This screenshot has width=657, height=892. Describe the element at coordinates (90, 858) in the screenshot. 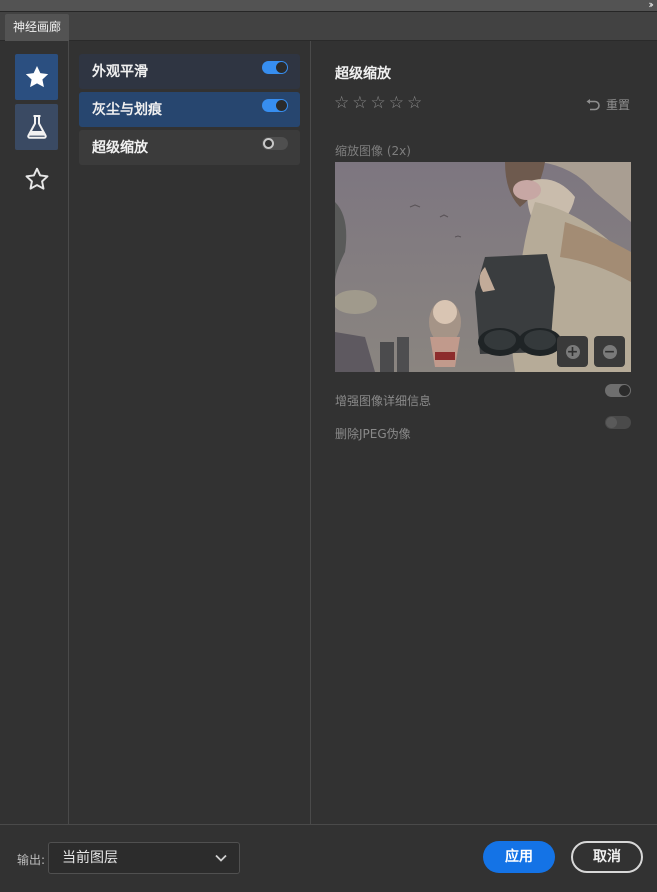

I see `output-select-value: 当前图层` at that location.